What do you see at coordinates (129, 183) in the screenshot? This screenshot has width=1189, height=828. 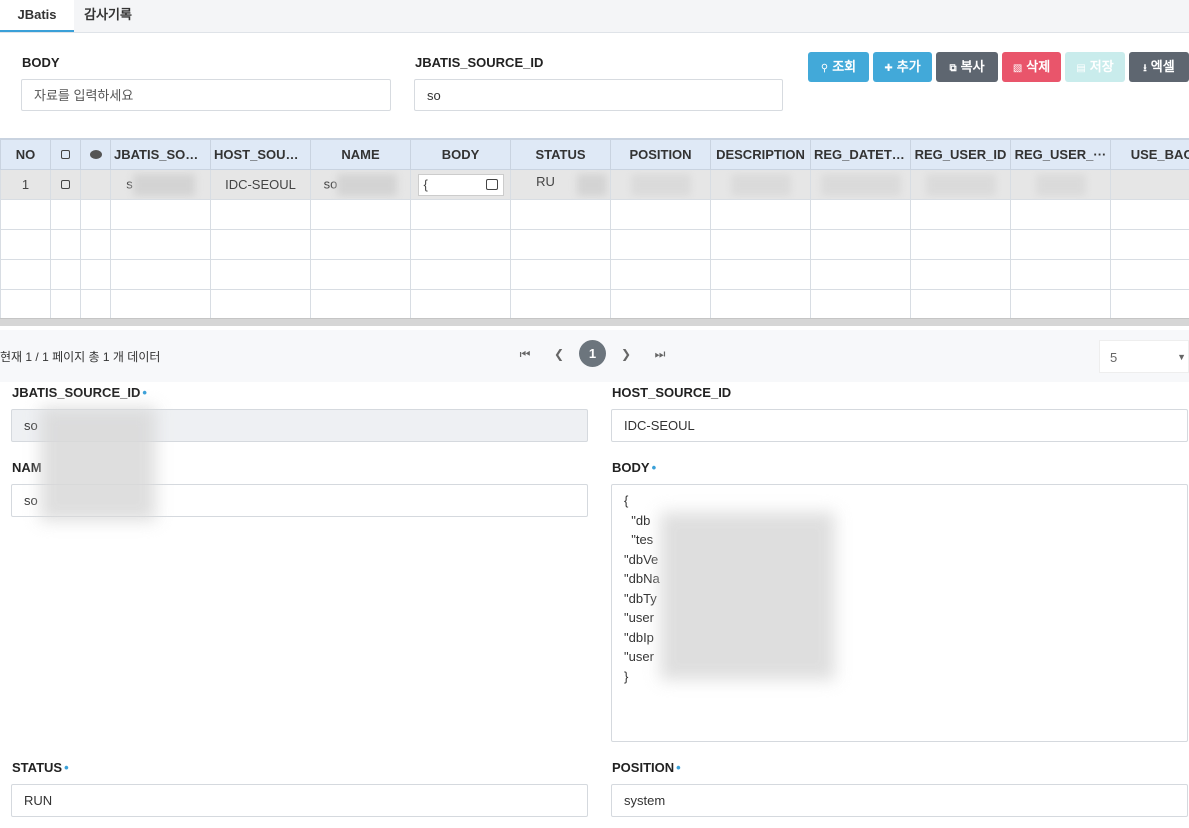 I see `cell-jbatis-source-text: s` at bounding box center [129, 183].